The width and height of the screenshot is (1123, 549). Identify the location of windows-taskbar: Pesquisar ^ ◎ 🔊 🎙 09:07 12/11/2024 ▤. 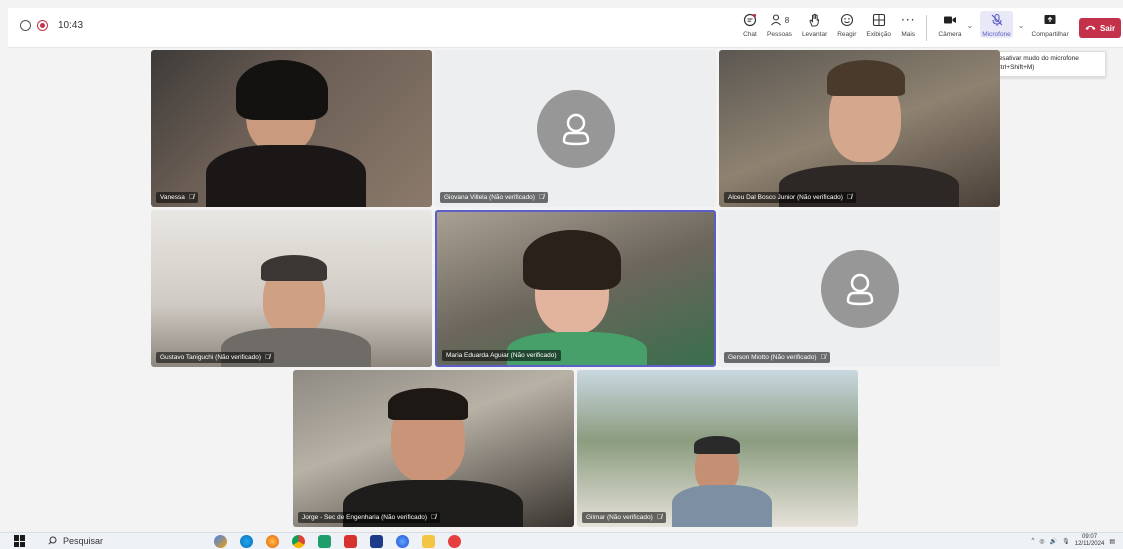
(561, 540).